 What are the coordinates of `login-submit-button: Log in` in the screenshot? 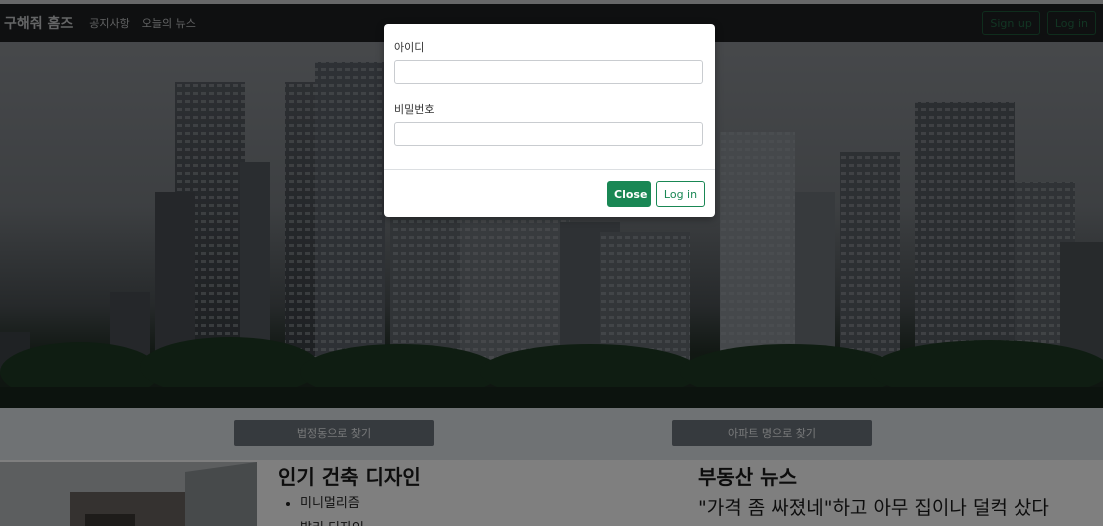 It's located at (680, 194).